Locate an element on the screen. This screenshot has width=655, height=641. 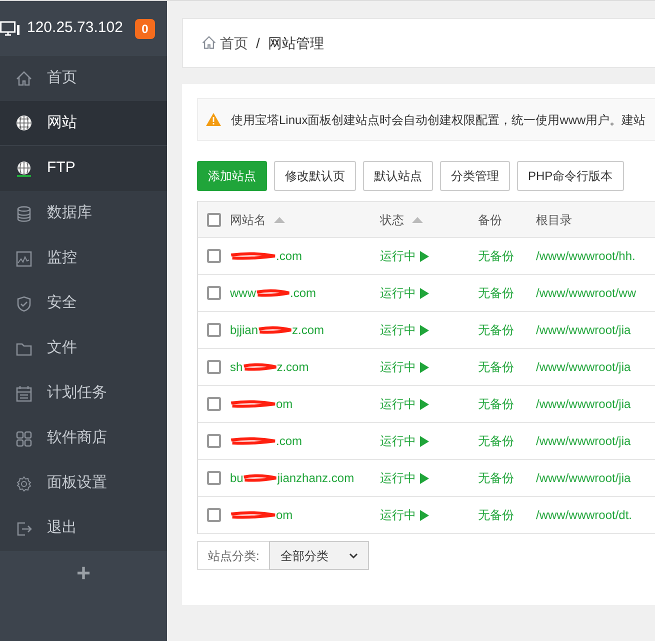
nav-item: 监控 is located at coordinates (83, 258).